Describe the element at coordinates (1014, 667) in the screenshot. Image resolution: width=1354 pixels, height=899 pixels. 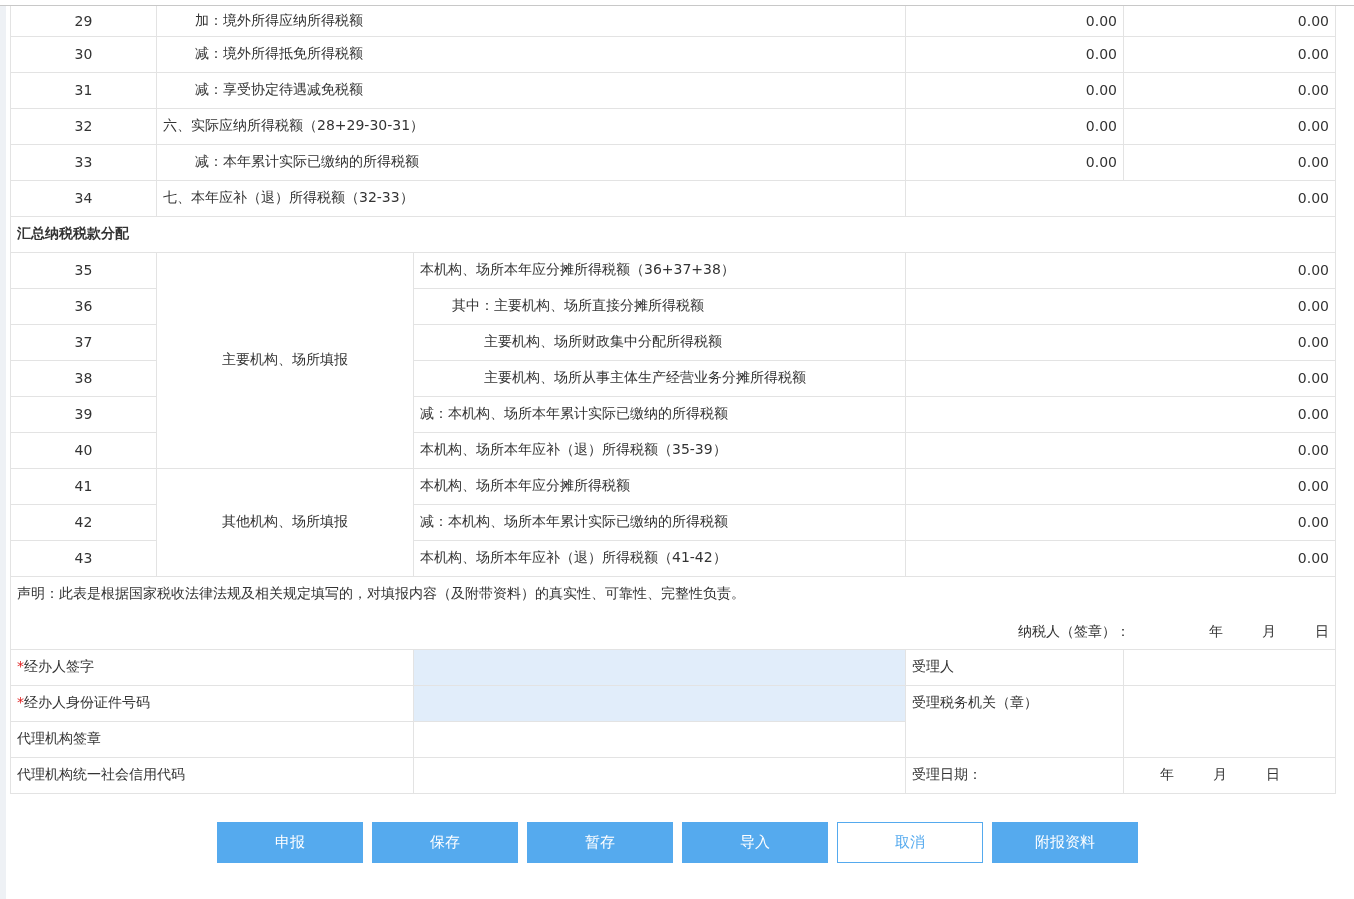
I see `acceptance-label: 受理人` at that location.